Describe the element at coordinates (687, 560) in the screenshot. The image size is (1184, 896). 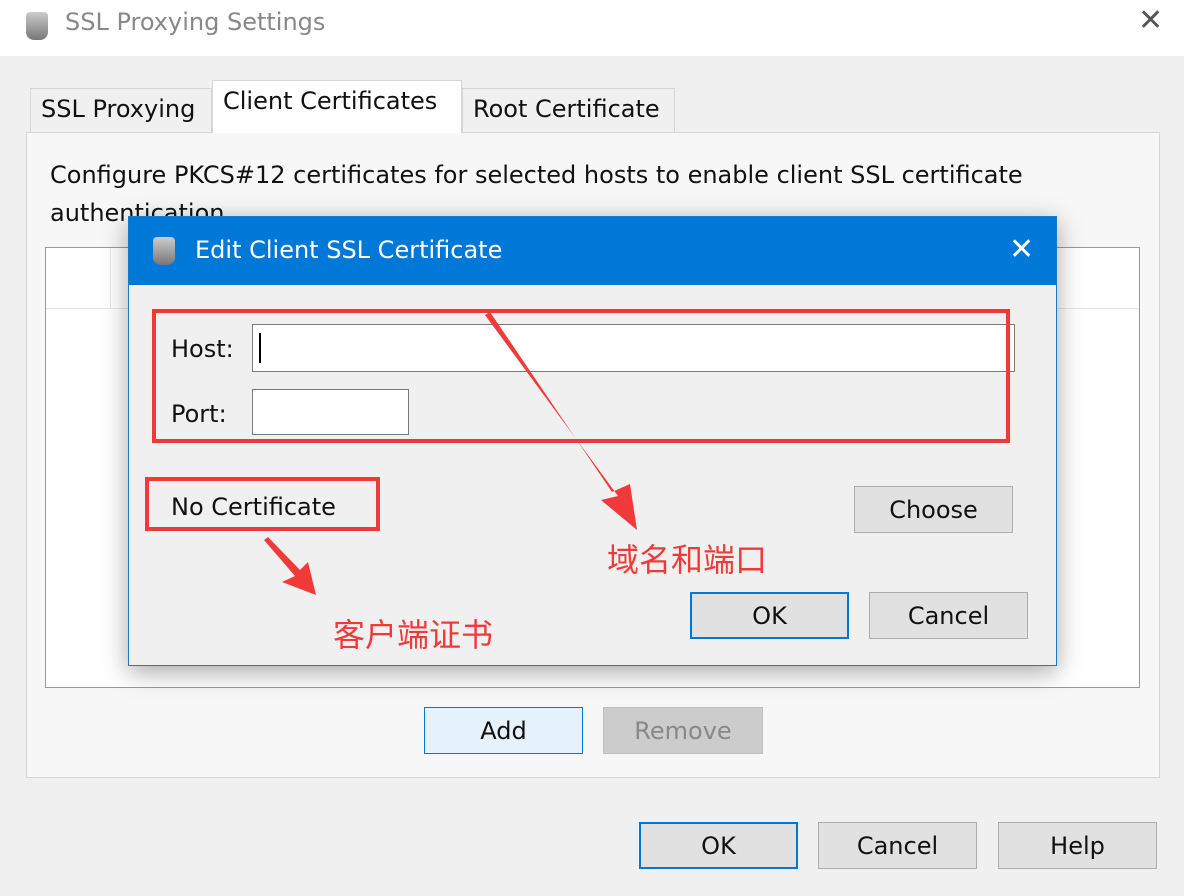
I see `annotation-host-port: 域名和端口` at that location.